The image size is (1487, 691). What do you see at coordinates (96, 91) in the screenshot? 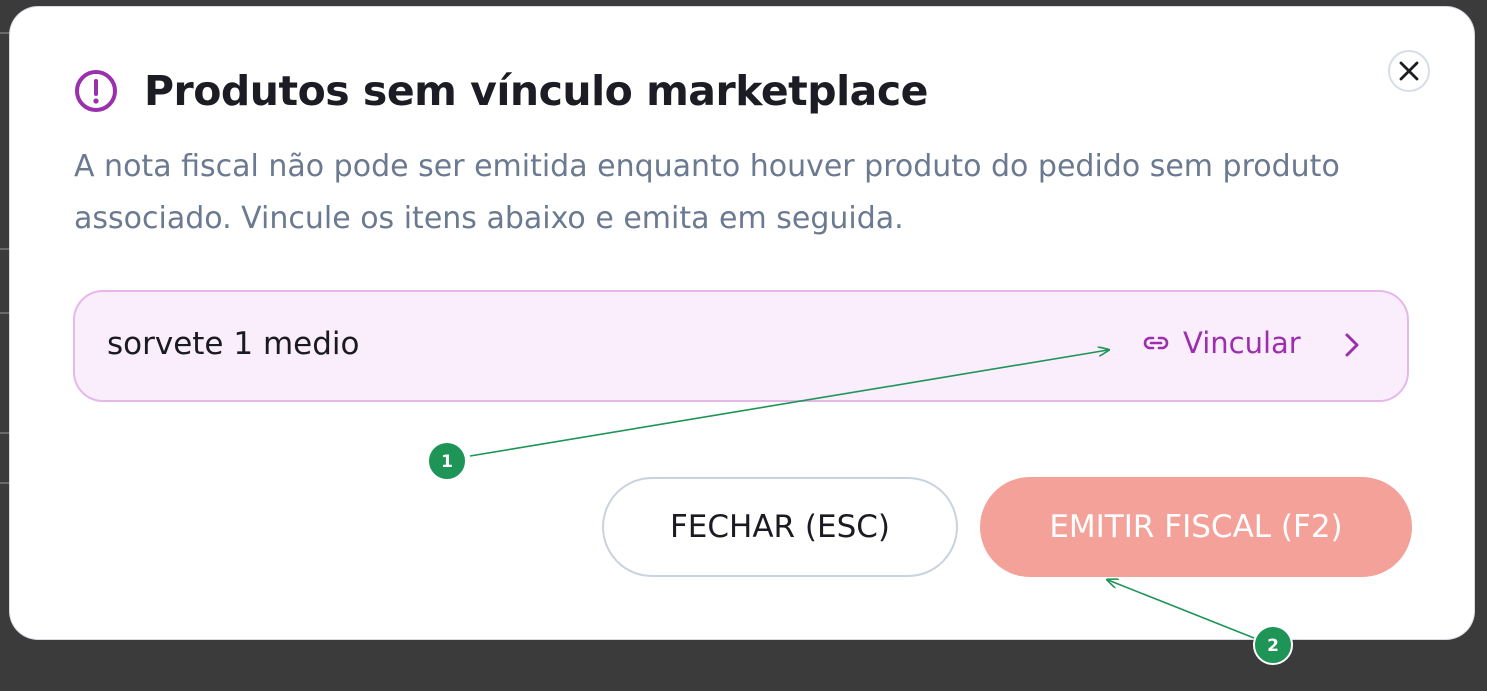
I see `exclamation-circle-icon` at bounding box center [96, 91].